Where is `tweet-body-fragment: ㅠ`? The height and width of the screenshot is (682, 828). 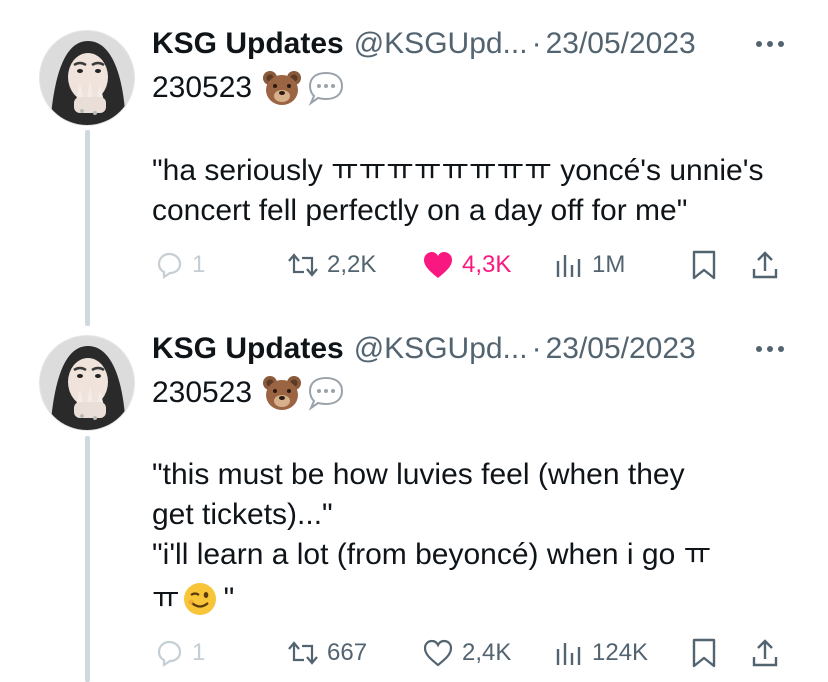
tweet-body-fragment: ㅠ is located at coordinates (166, 598).